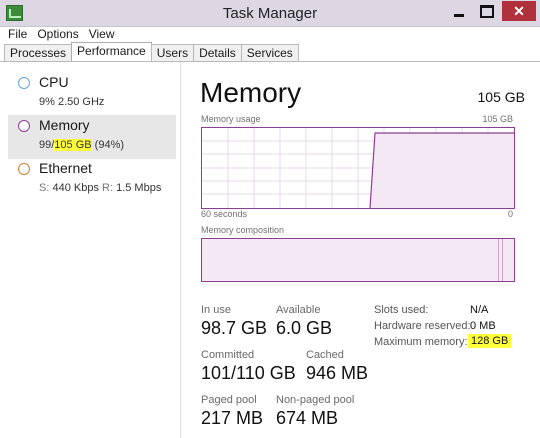 The height and width of the screenshot is (438, 540). Describe the element at coordinates (229, 400) in the screenshot. I see `paged-pool-label: Paged pool` at that location.